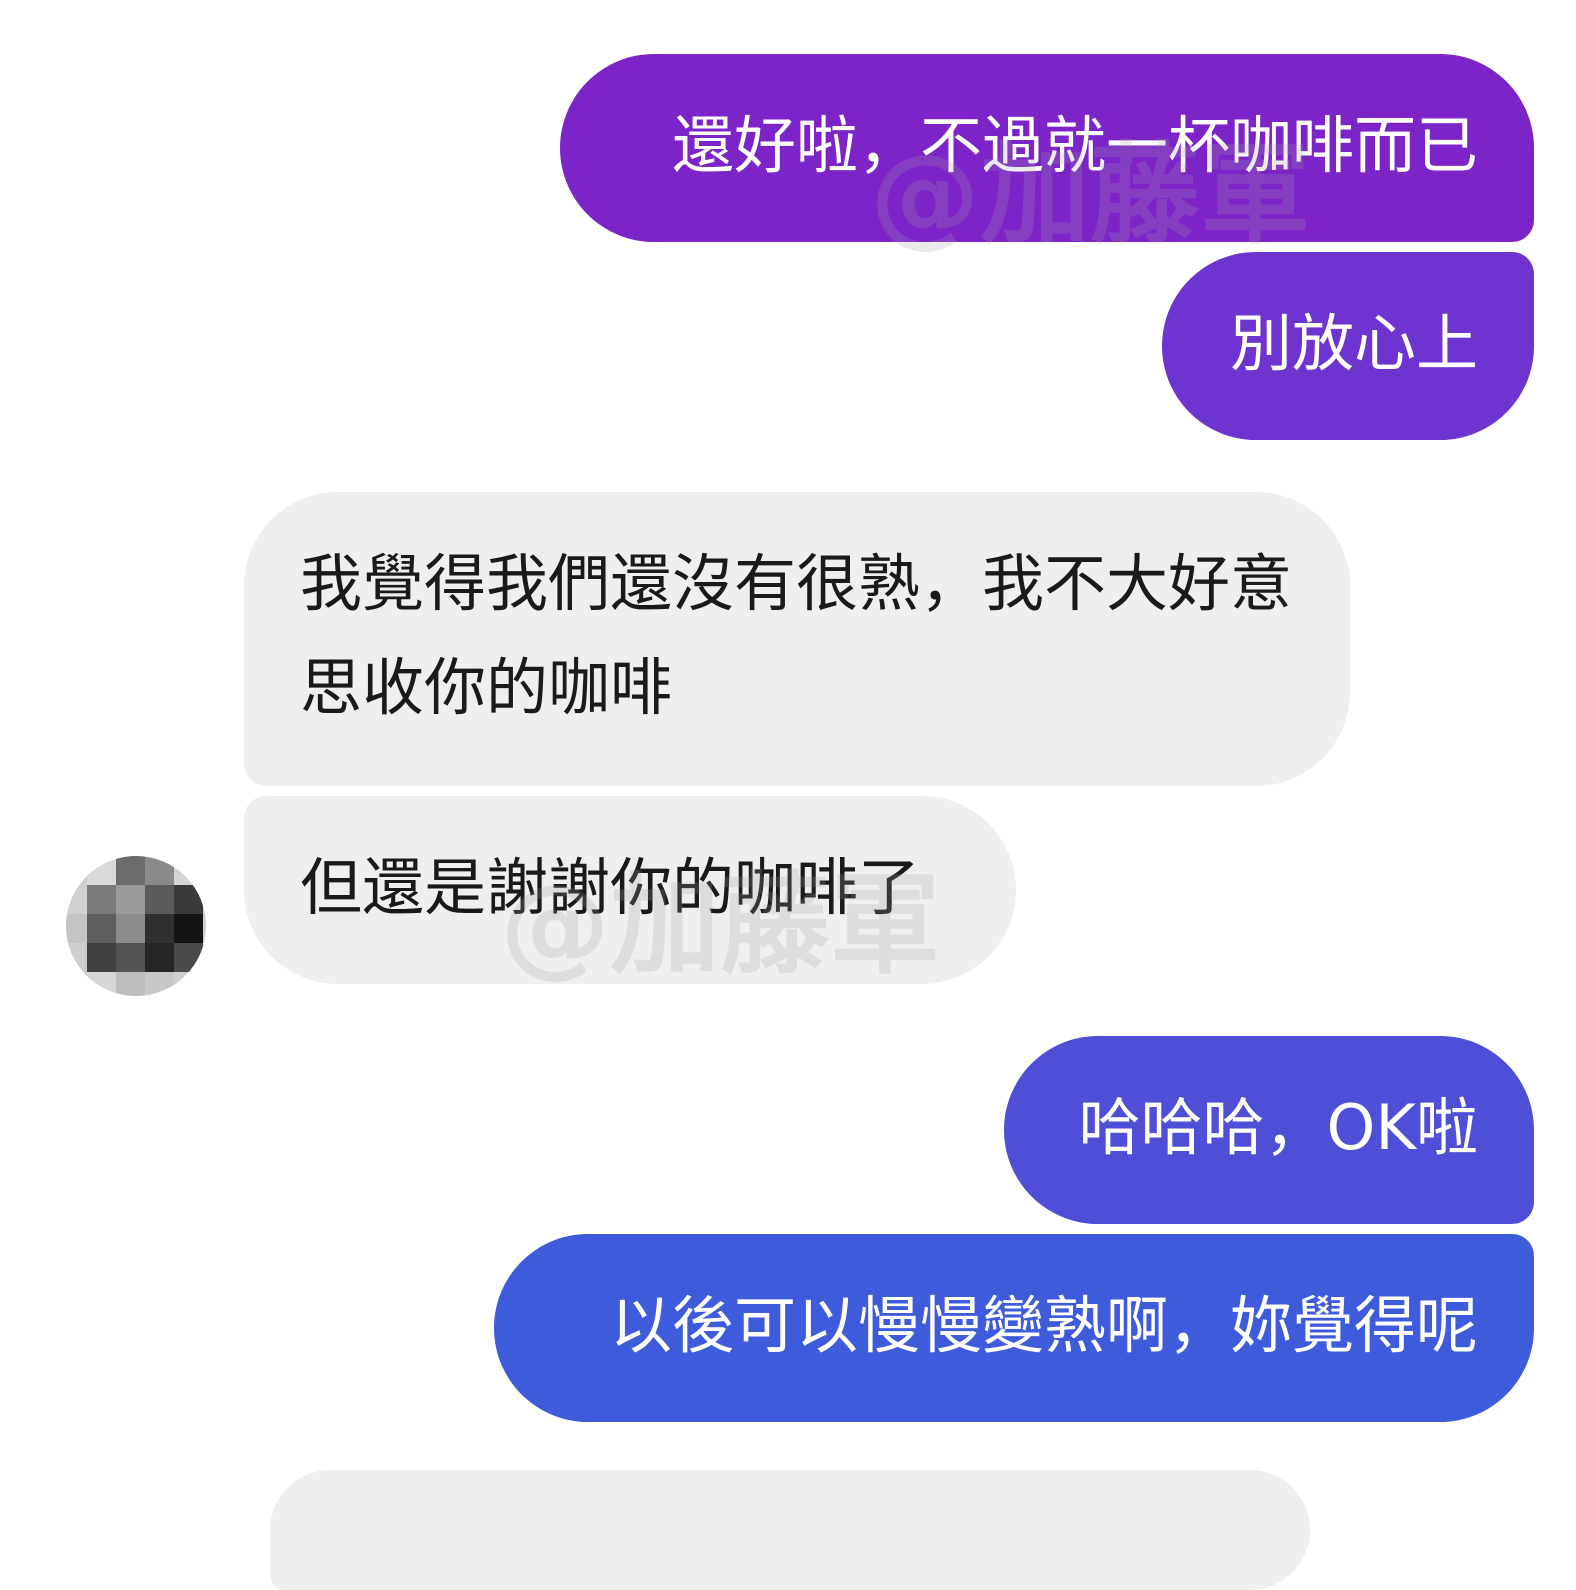 The height and width of the screenshot is (1590, 1576). What do you see at coordinates (1278, 1127) in the screenshot?
I see `message-text: 哈哈哈，OK啦` at bounding box center [1278, 1127].